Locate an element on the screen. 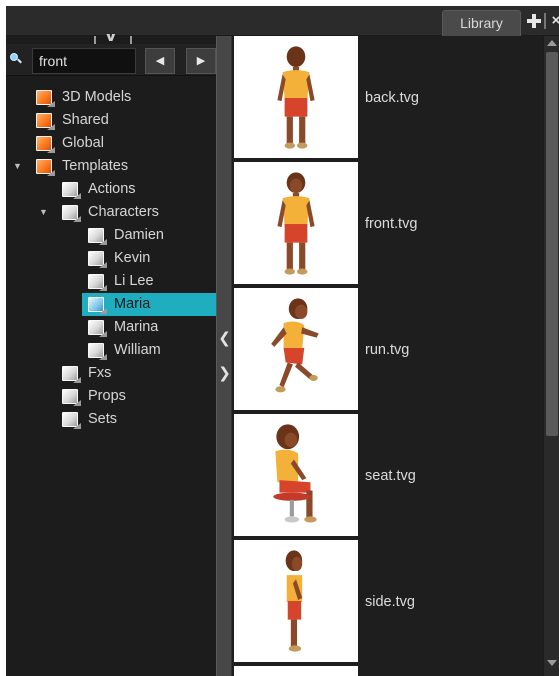 The height and width of the screenshot is (676, 559). tree-item-3d-models: 3D Models is located at coordinates (111, 97).